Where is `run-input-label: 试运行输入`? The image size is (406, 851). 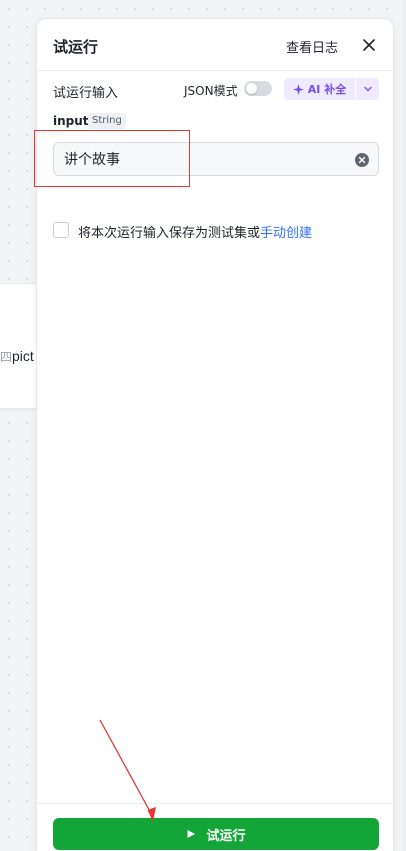
run-input-label: 试运行输入 is located at coordinates (86, 93).